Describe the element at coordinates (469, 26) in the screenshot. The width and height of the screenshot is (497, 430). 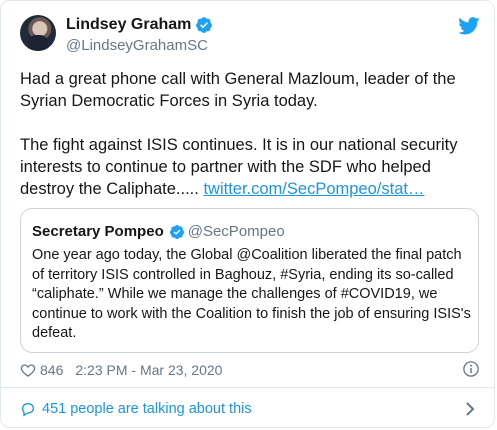
I see `twitter-bird-icon` at that location.